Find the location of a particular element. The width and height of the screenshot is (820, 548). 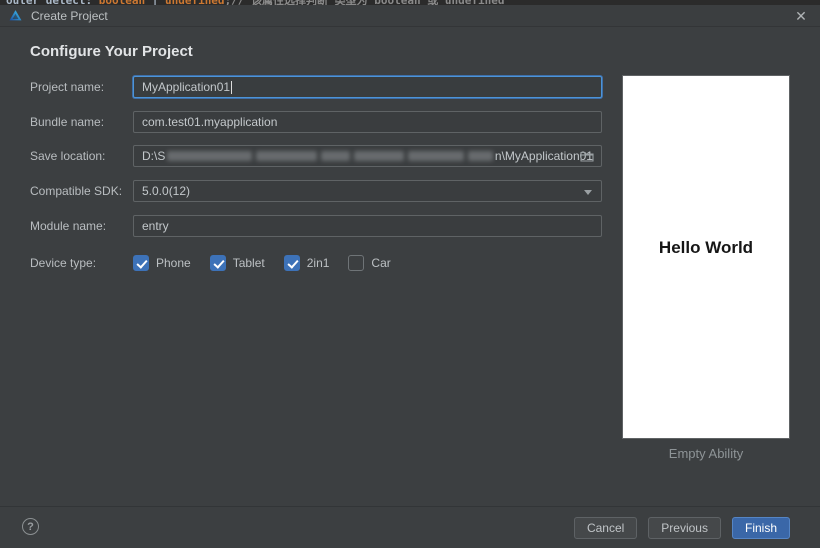

dialog-title: Create Project is located at coordinates (69, 15).